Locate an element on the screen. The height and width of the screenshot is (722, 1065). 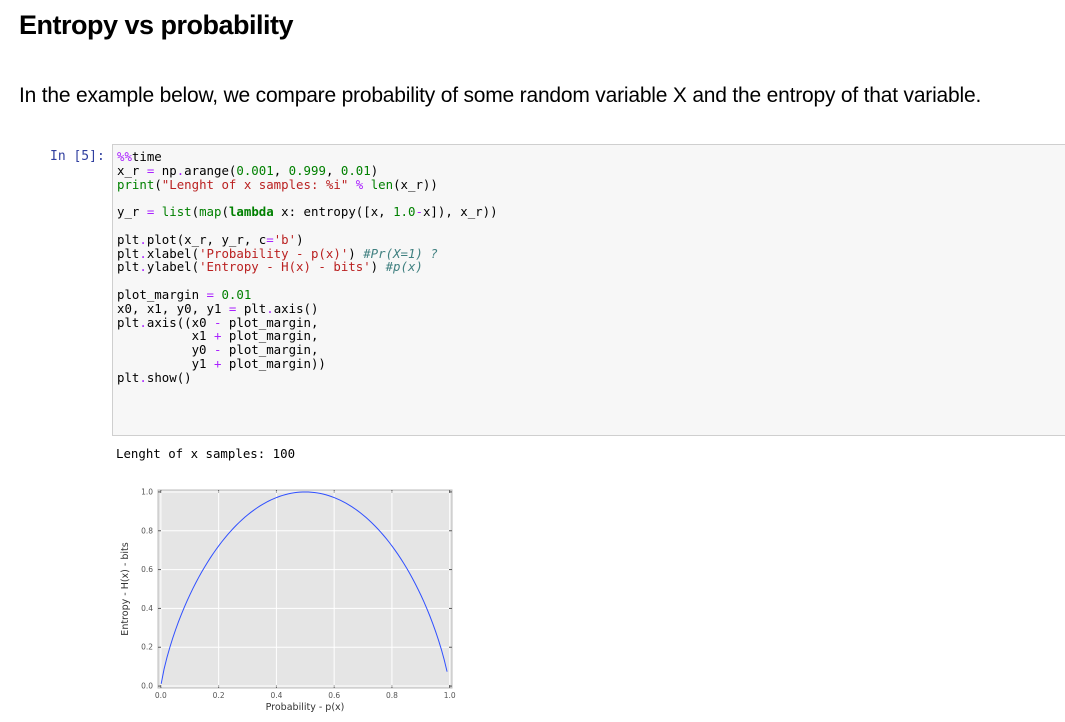
y-tick-label: 0.8 is located at coordinates (147, 530).